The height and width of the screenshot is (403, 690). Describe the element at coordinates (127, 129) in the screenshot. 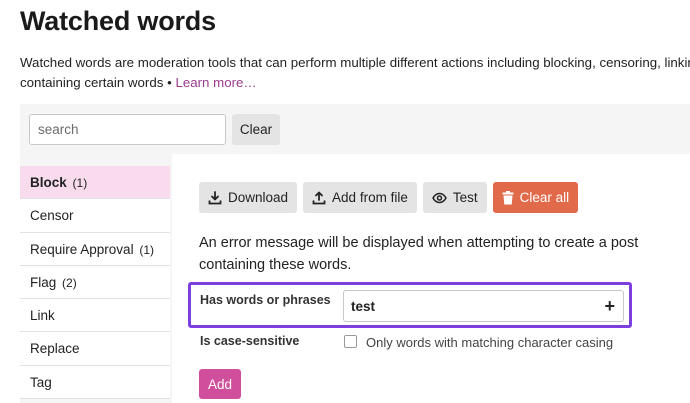

I see `search-input` at that location.